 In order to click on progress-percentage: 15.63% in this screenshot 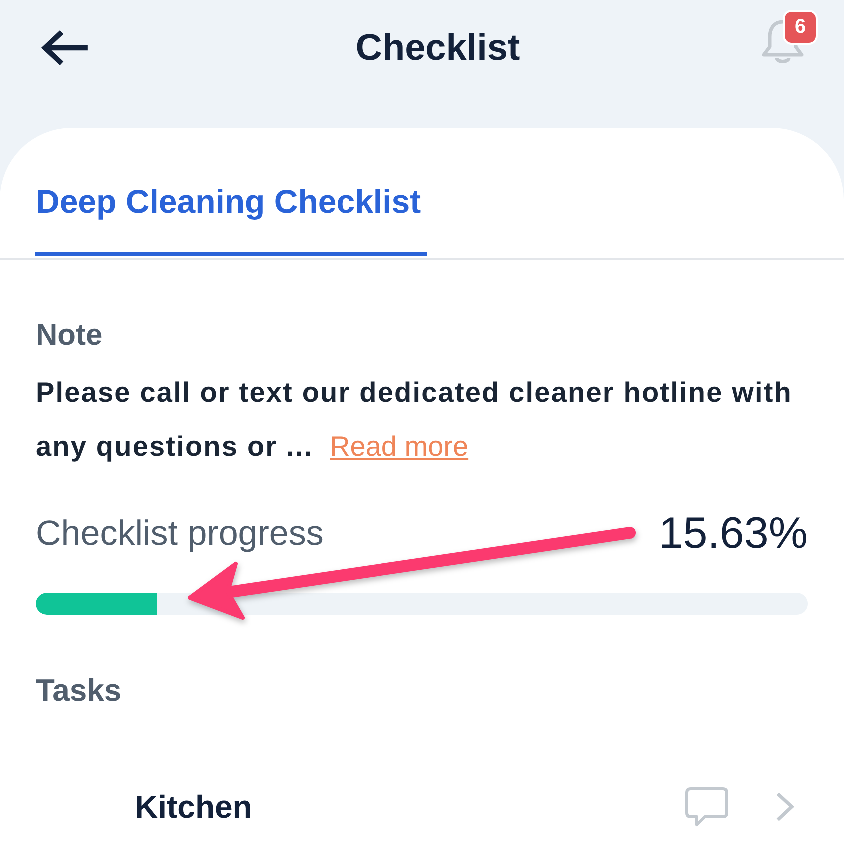, I will do `click(733, 534)`.